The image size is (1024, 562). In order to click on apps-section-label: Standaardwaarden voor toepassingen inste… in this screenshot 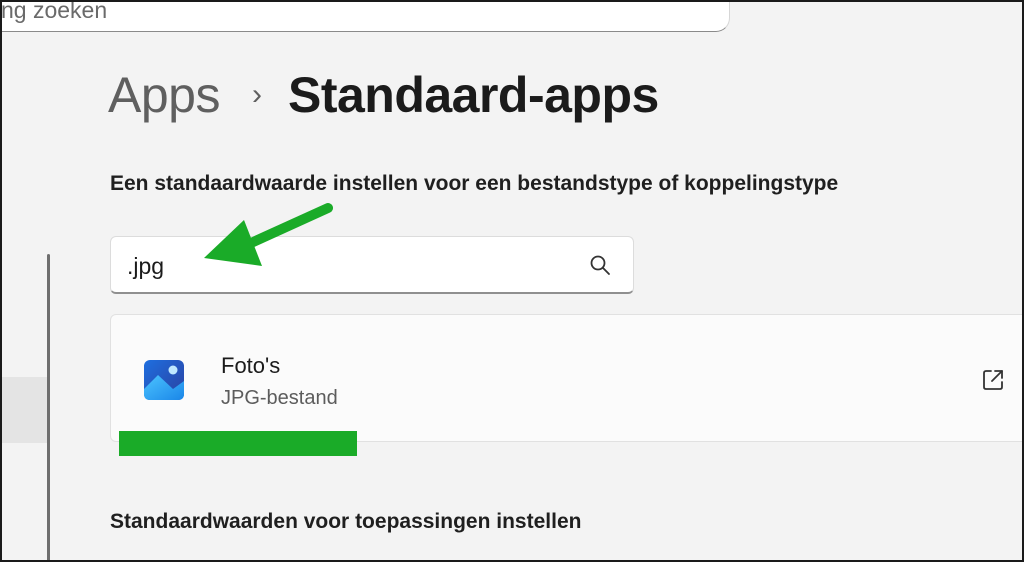, I will do `click(346, 521)`.